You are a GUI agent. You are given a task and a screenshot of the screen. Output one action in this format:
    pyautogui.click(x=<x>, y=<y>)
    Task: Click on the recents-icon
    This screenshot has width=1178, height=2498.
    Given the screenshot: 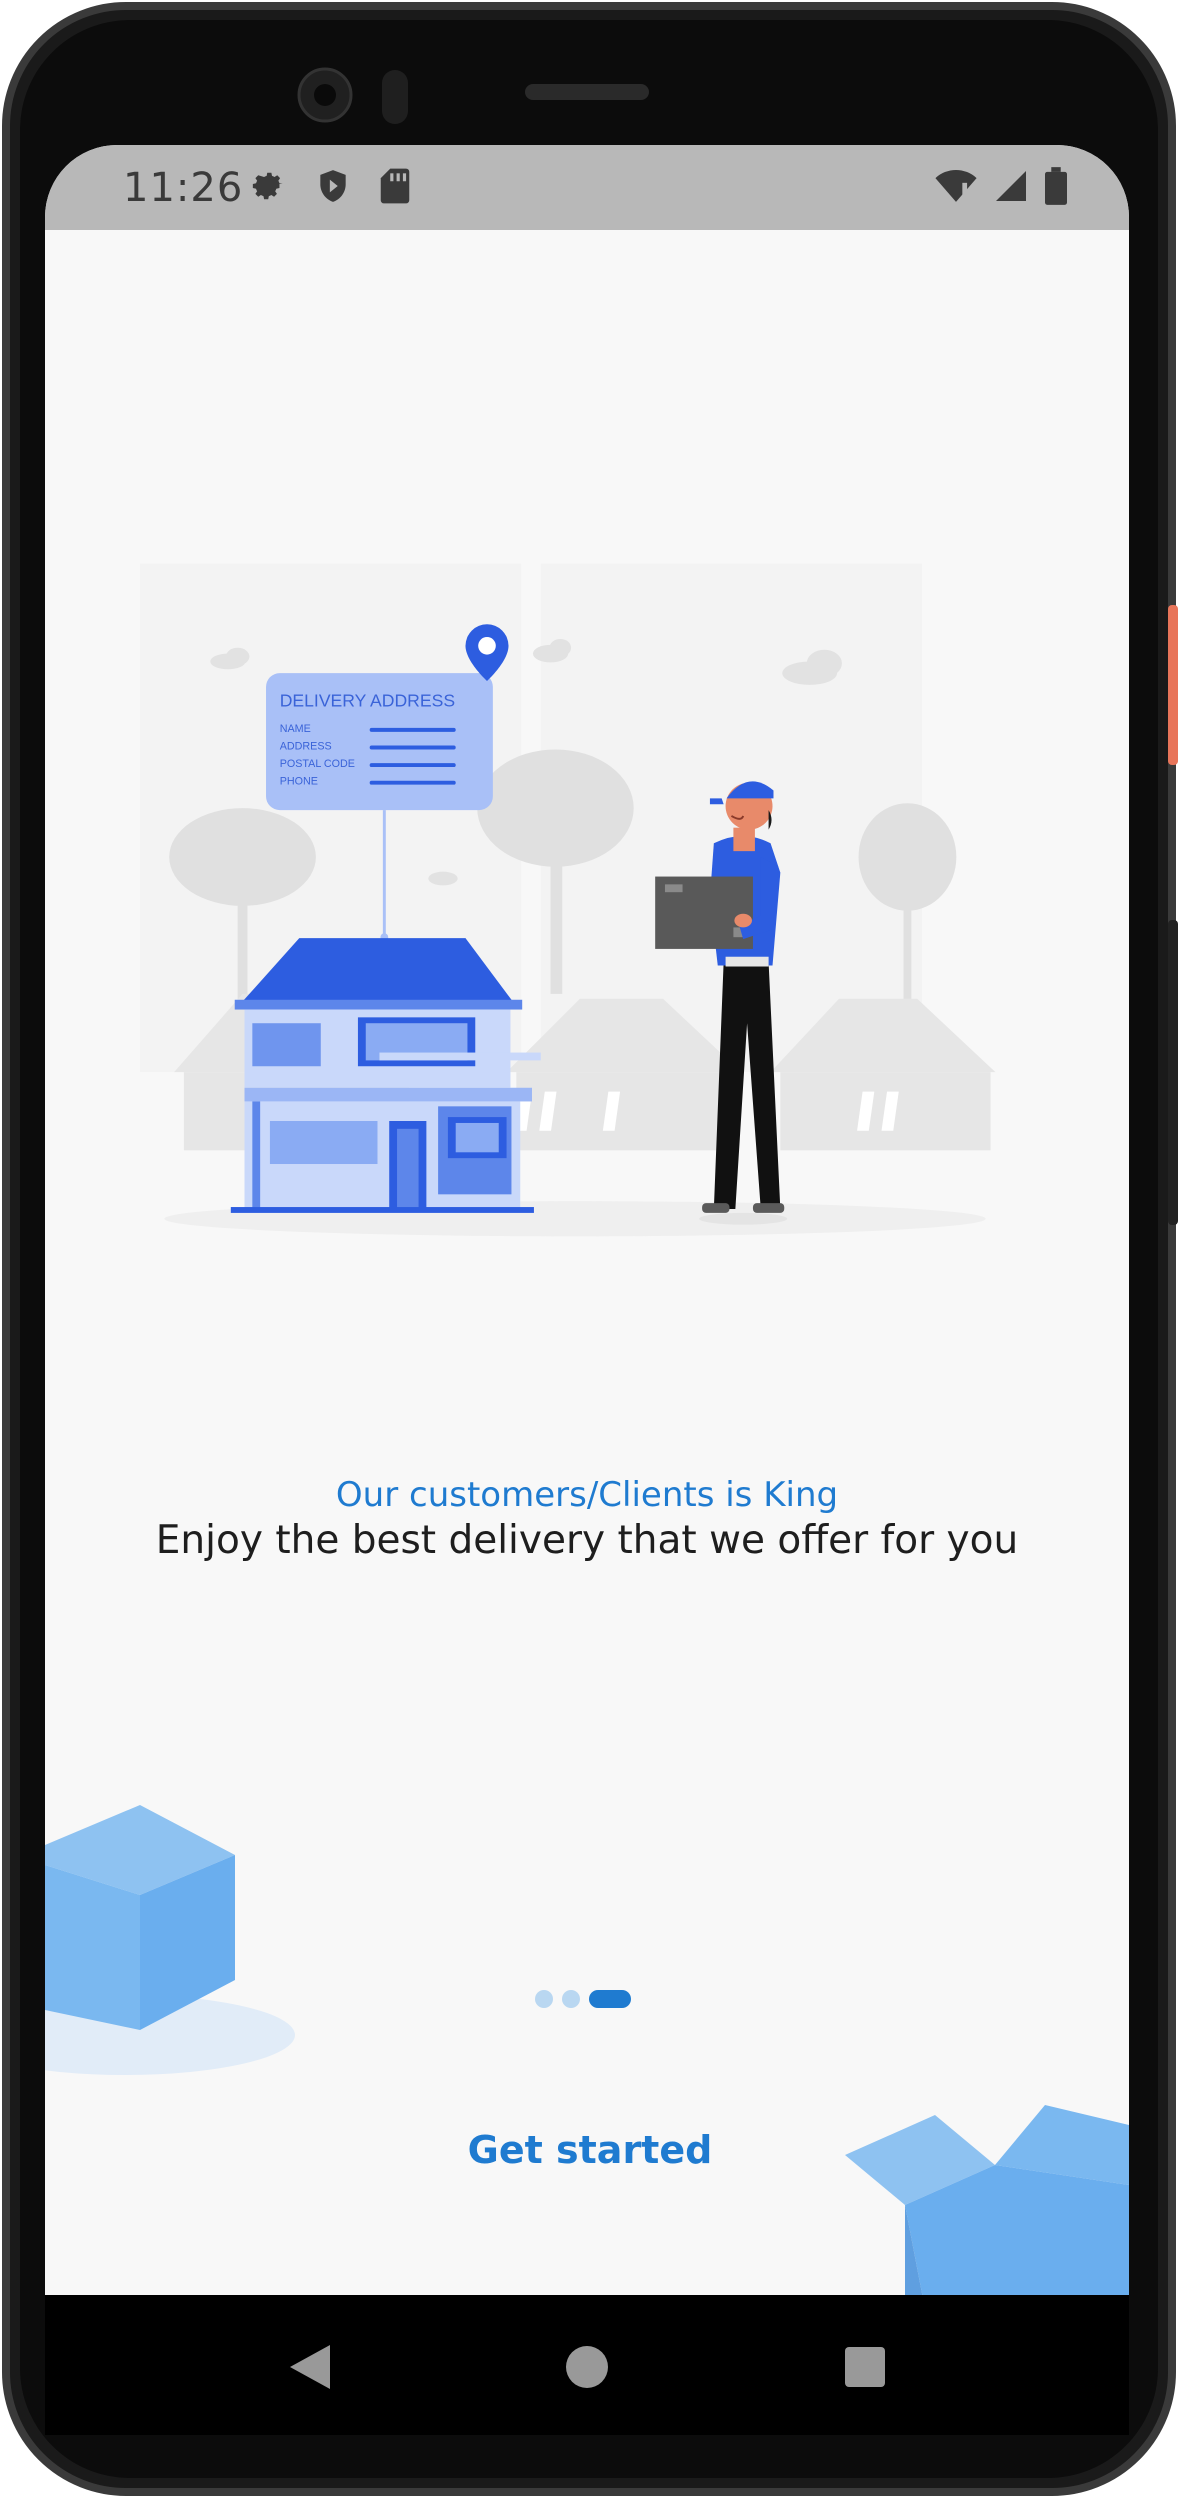 What is the action you would take?
    pyautogui.click(x=865, y=2367)
    